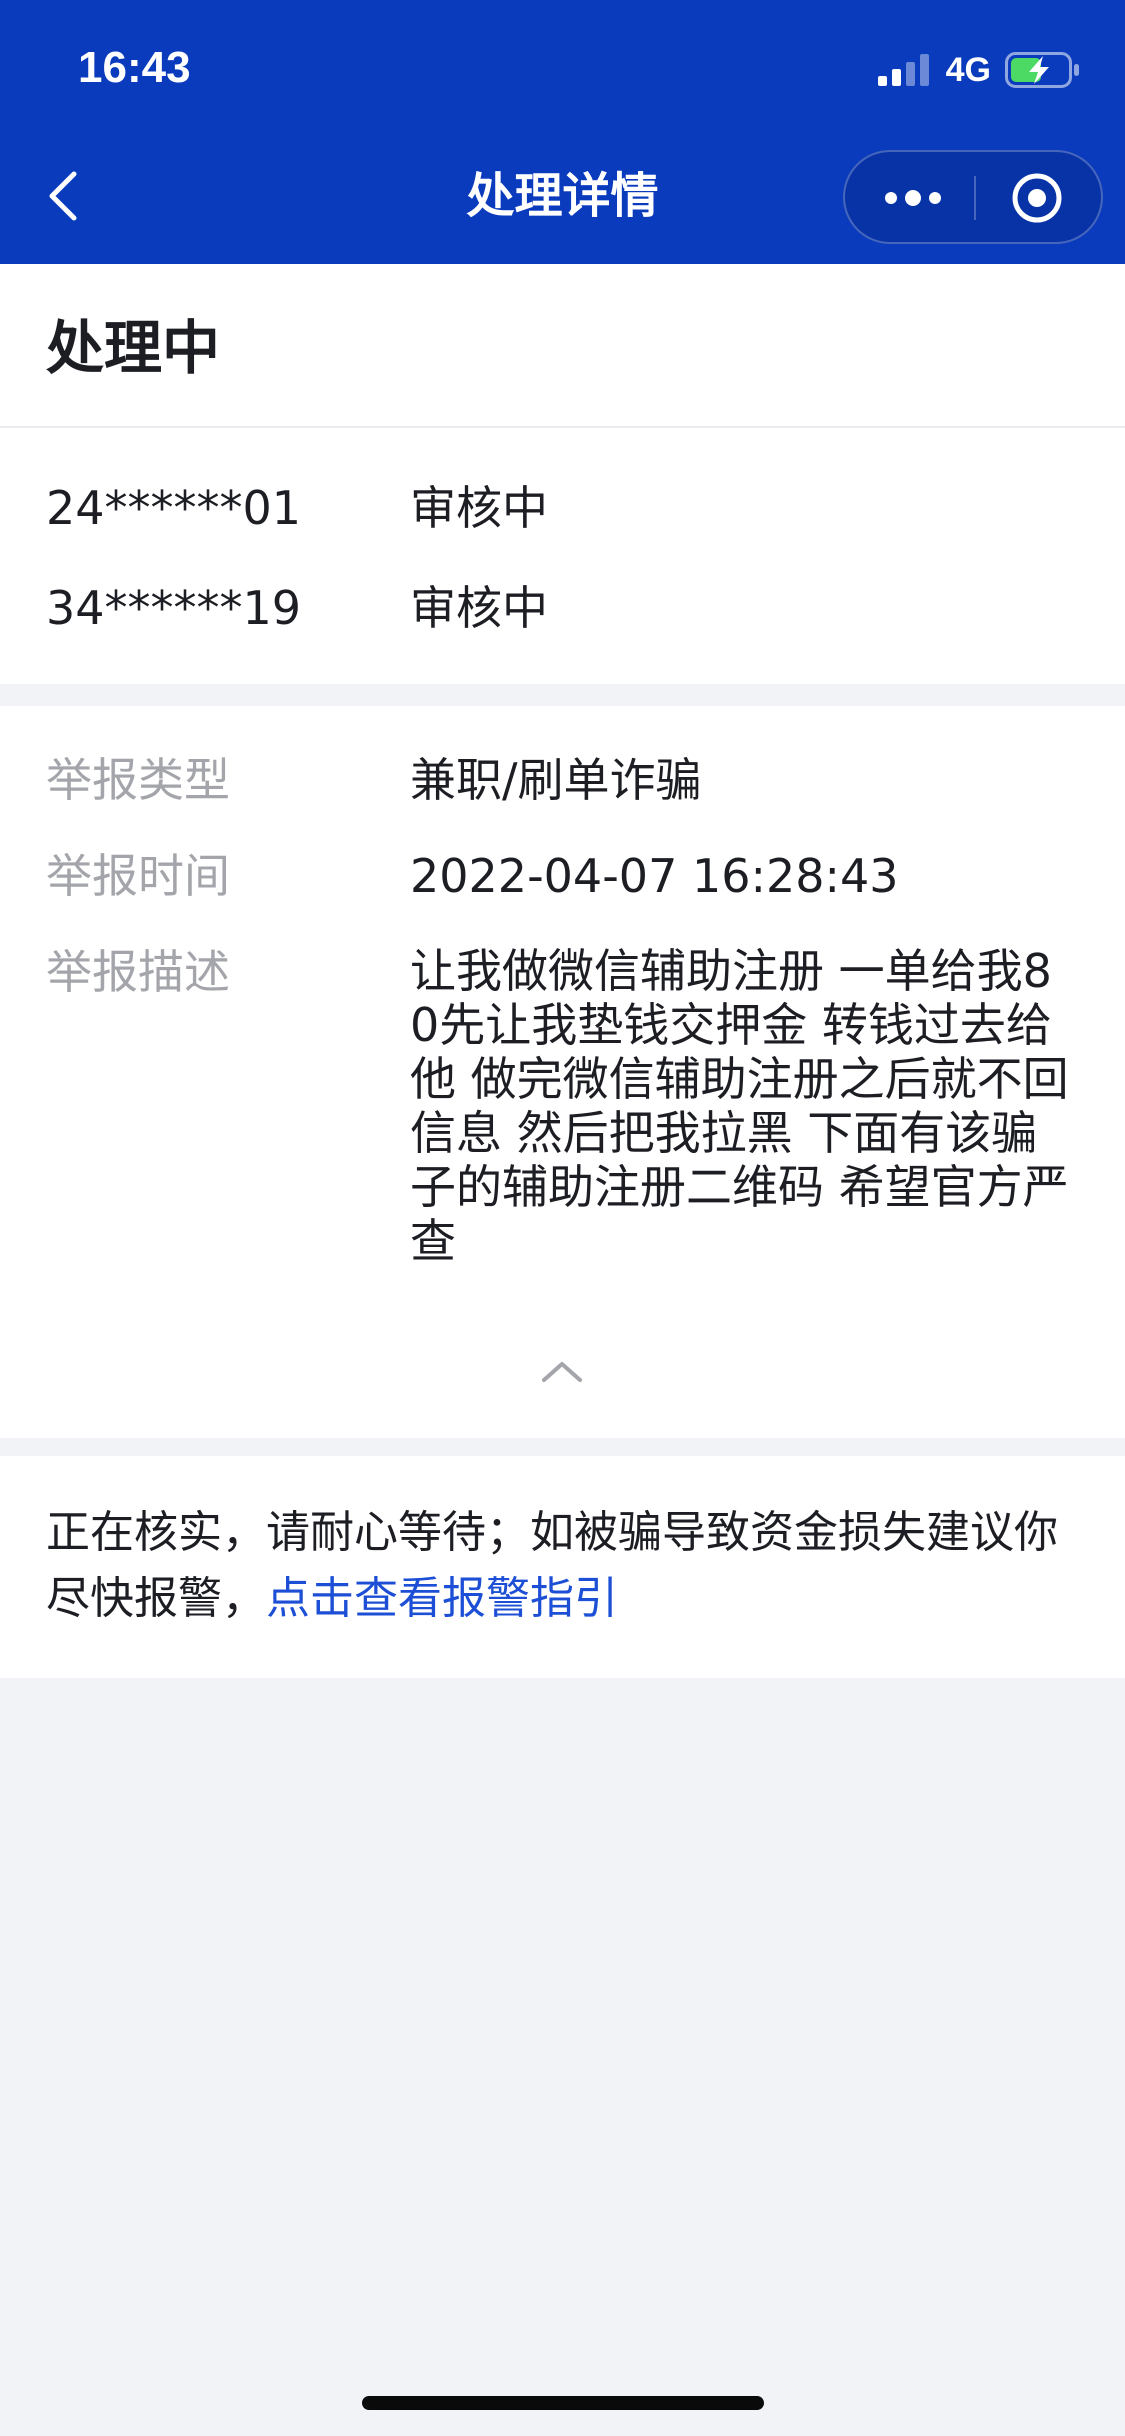  I want to click on status-bar-indicators: 4G, so click(979, 70).